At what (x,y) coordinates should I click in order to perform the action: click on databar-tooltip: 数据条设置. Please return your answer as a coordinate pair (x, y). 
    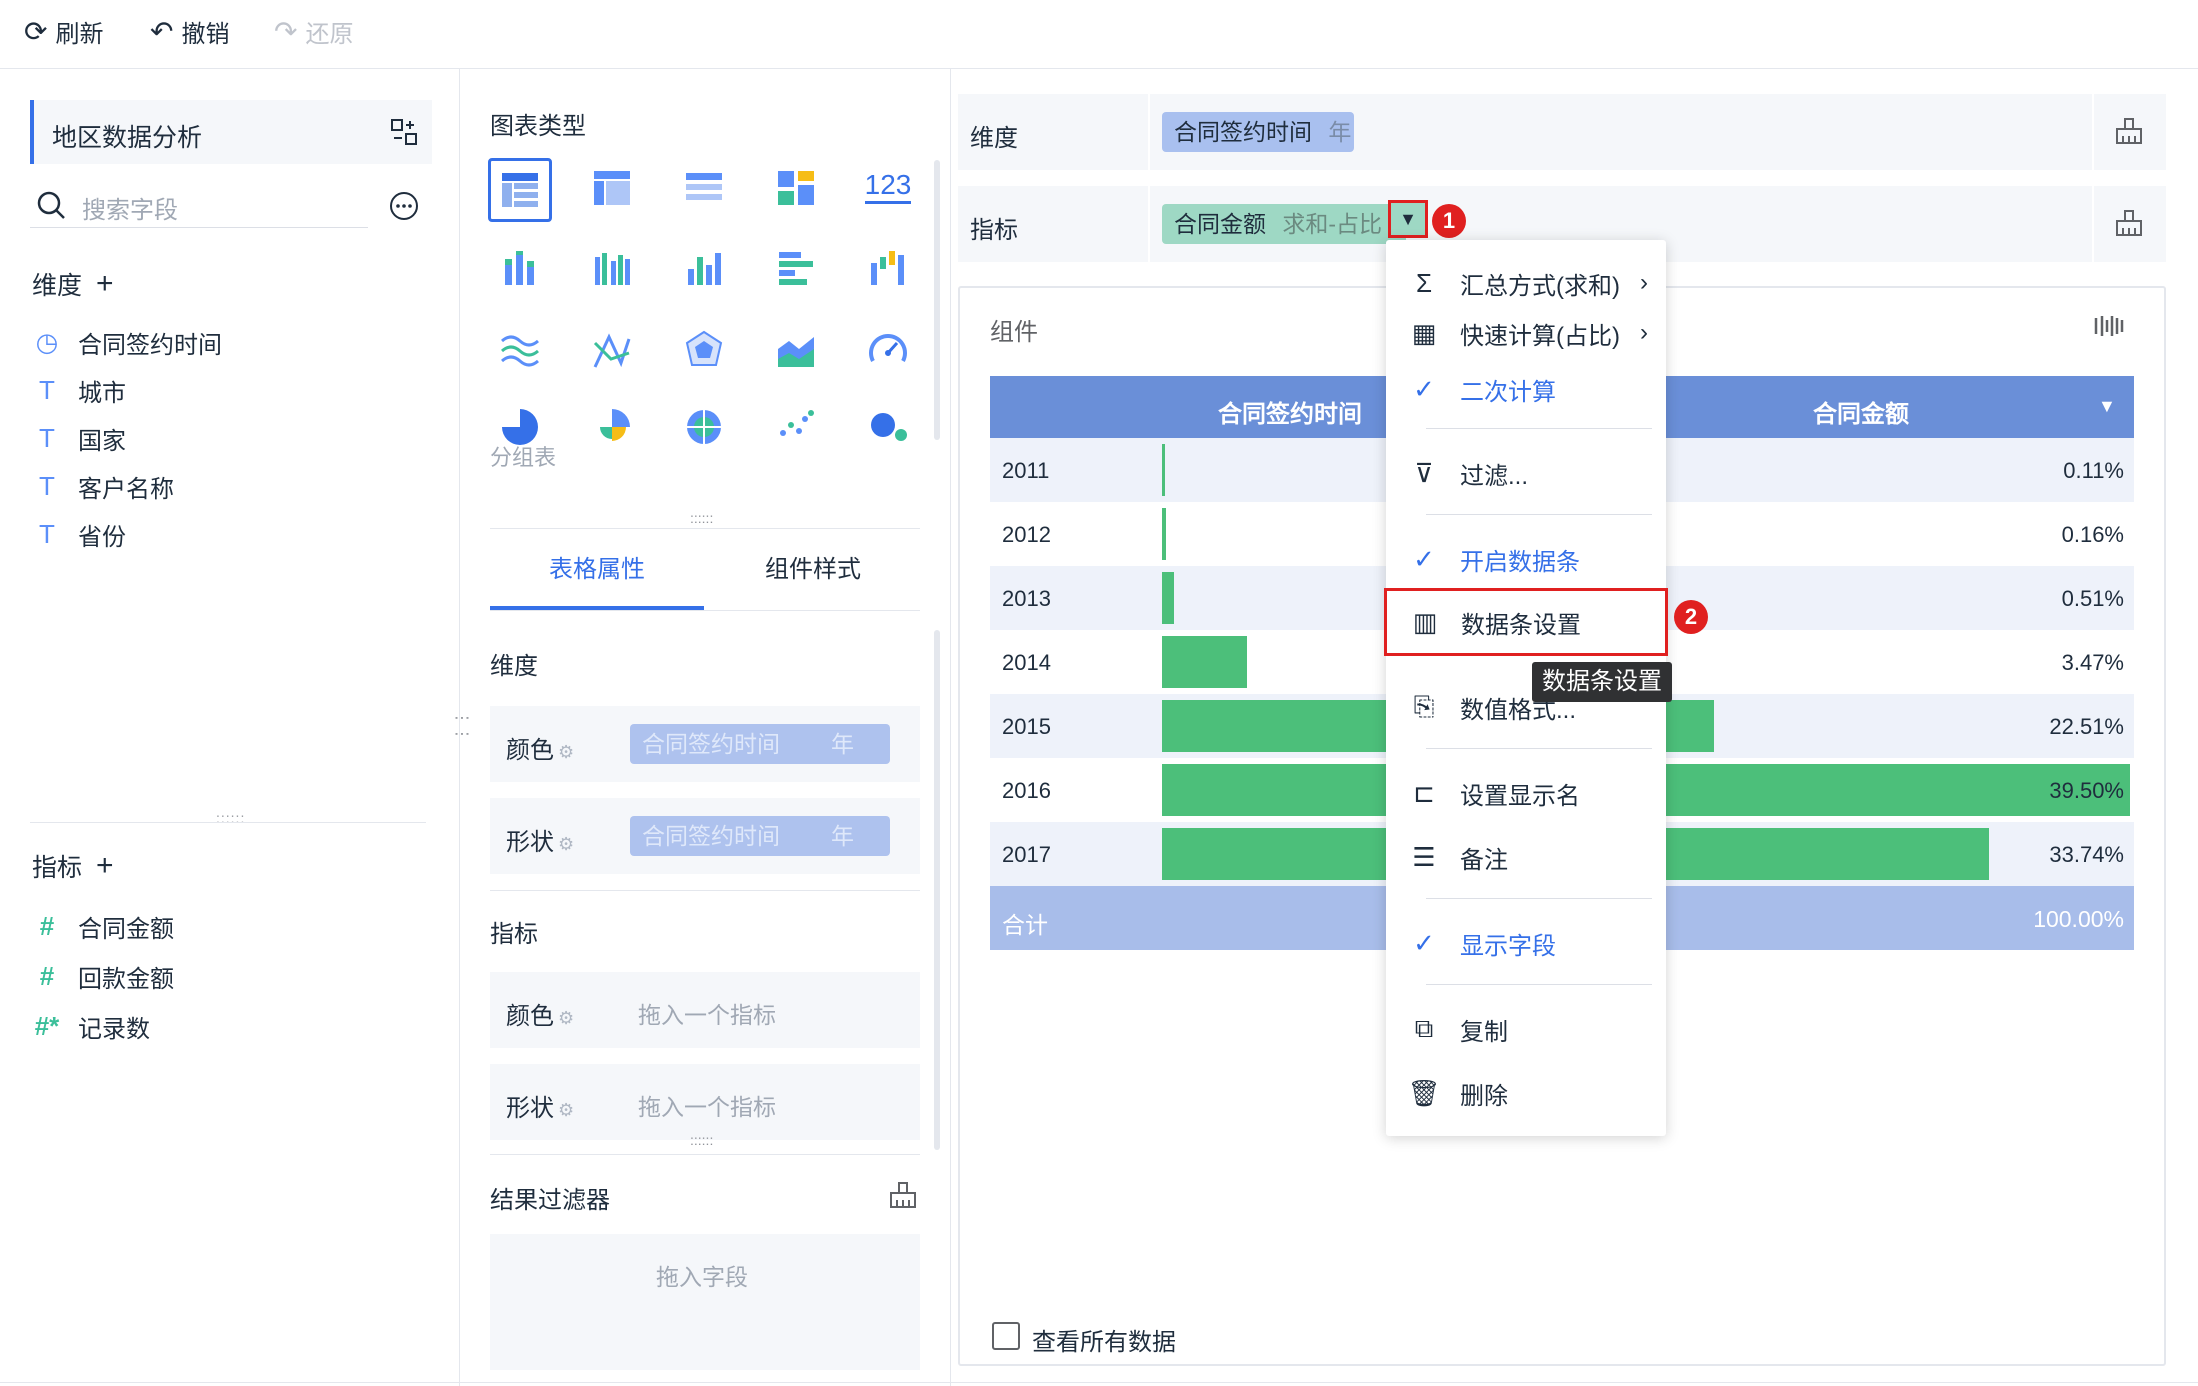
    Looking at the image, I should click on (1602, 682).